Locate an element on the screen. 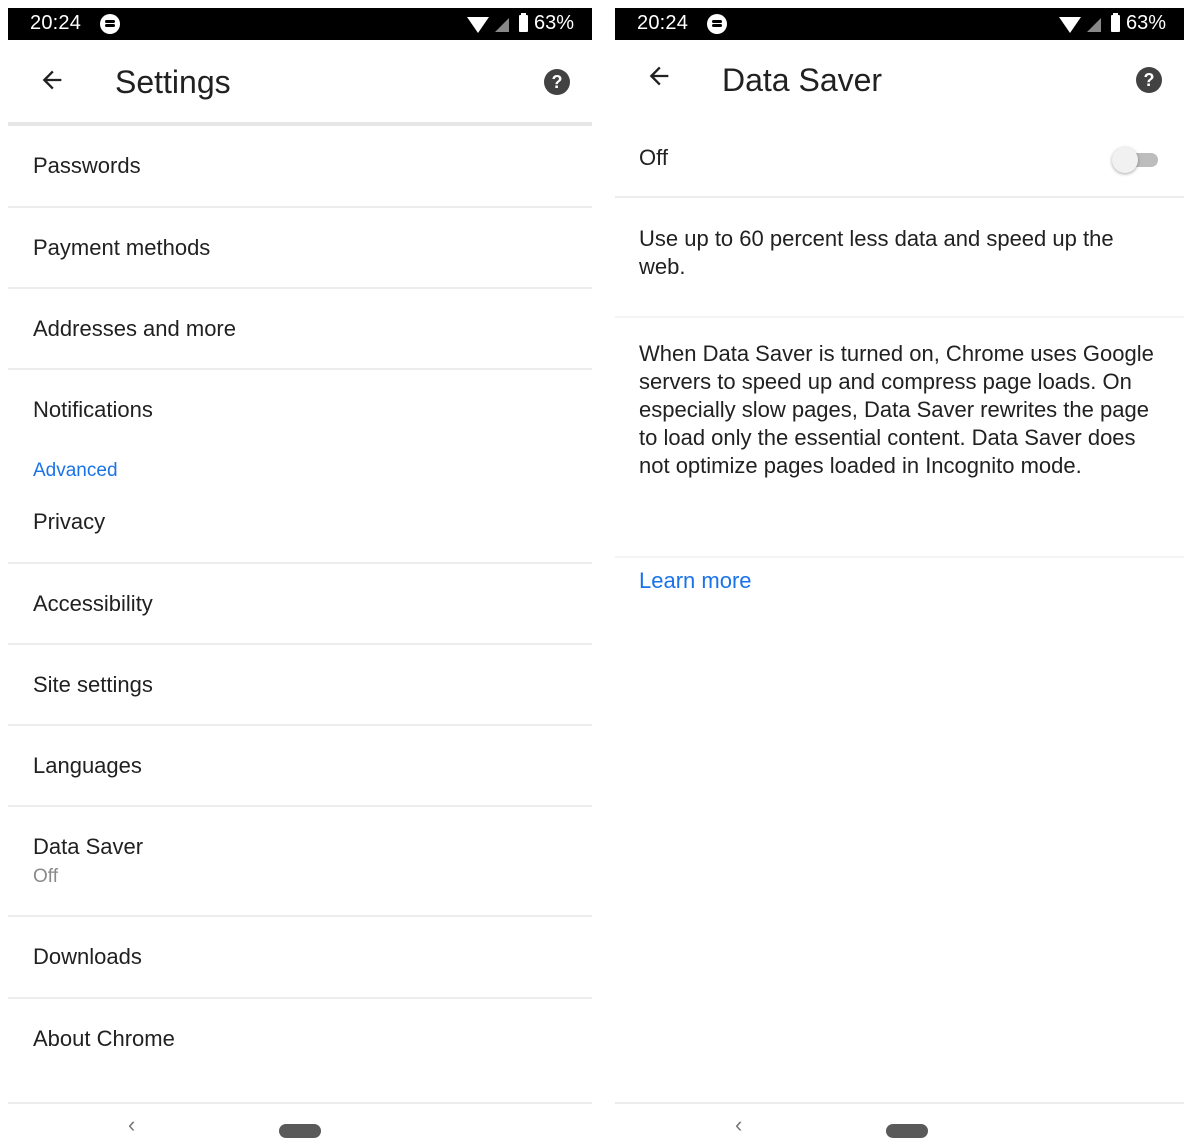 The image size is (1184, 1144). settings-item-label: Data Saver is located at coordinates (88, 846).